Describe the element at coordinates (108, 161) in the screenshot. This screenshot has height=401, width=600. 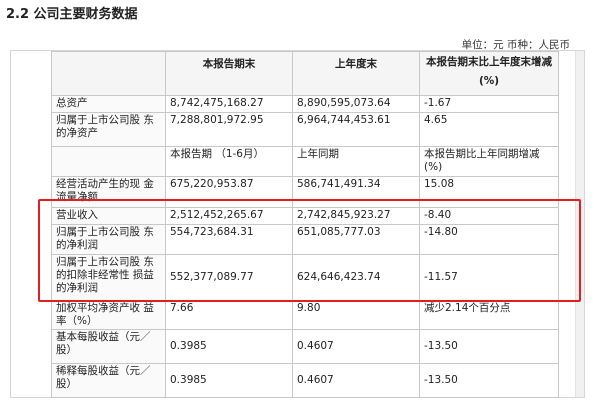
I see `subheader-cell-empty` at that location.